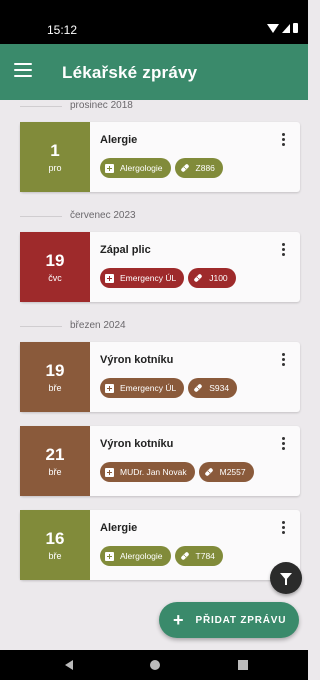  I want to click on add-report-label: PŘIDAT ZPRÁVU, so click(241, 620).